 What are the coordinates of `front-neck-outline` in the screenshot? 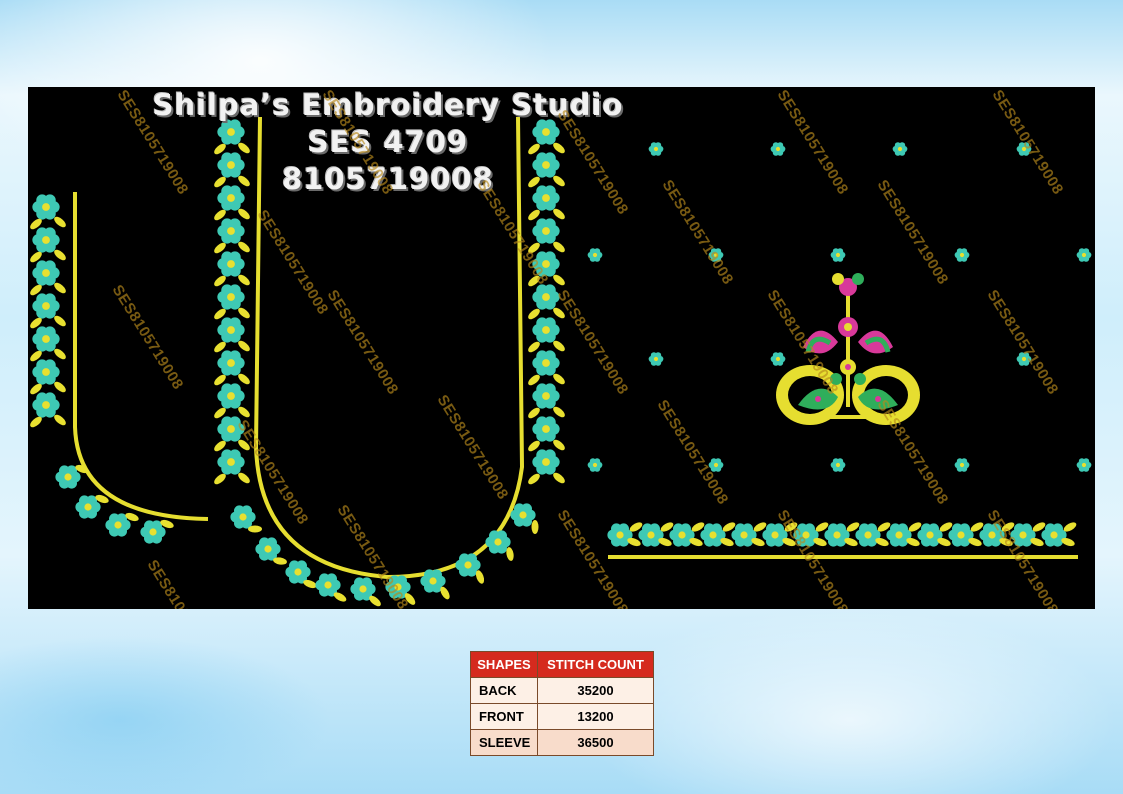 It's located at (141, 356).